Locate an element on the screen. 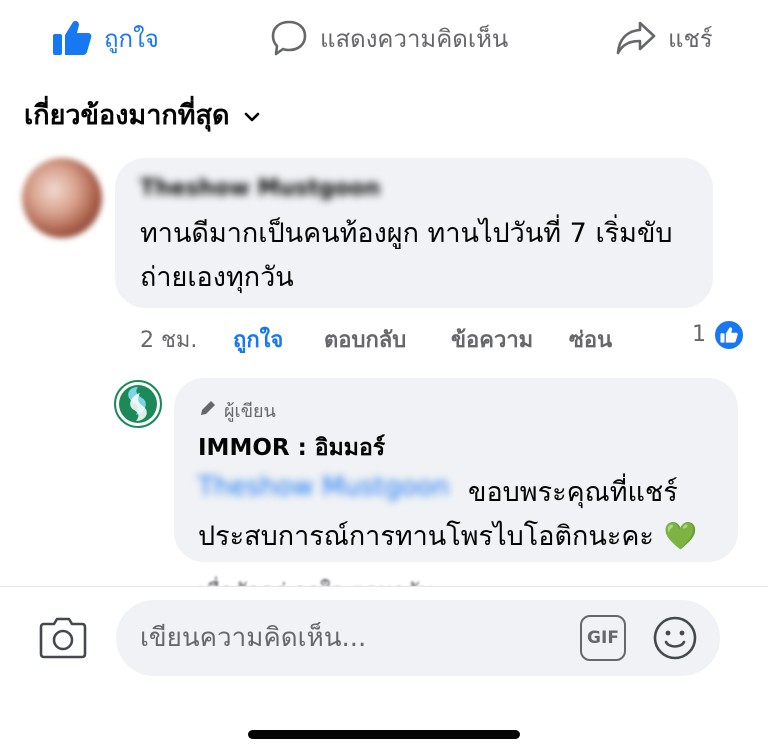  chevron-down-icon is located at coordinates (252, 114).